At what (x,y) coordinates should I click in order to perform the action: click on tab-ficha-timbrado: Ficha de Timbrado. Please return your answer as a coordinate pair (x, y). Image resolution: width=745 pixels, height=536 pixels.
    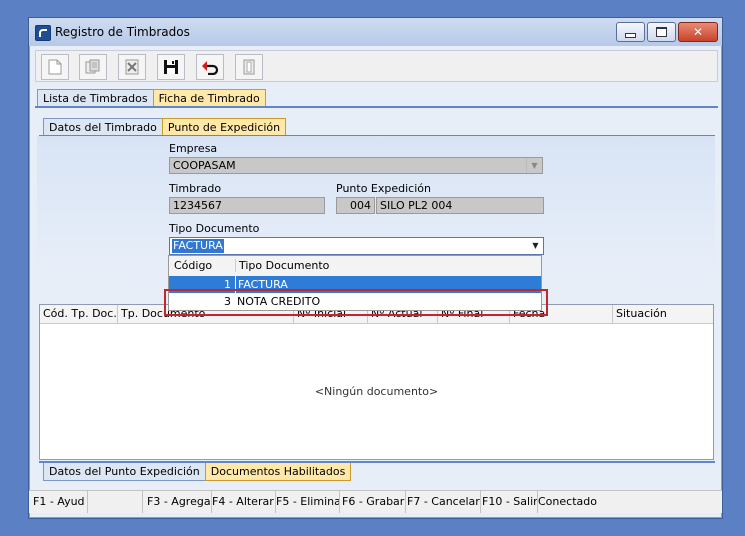
    Looking at the image, I should click on (209, 98).